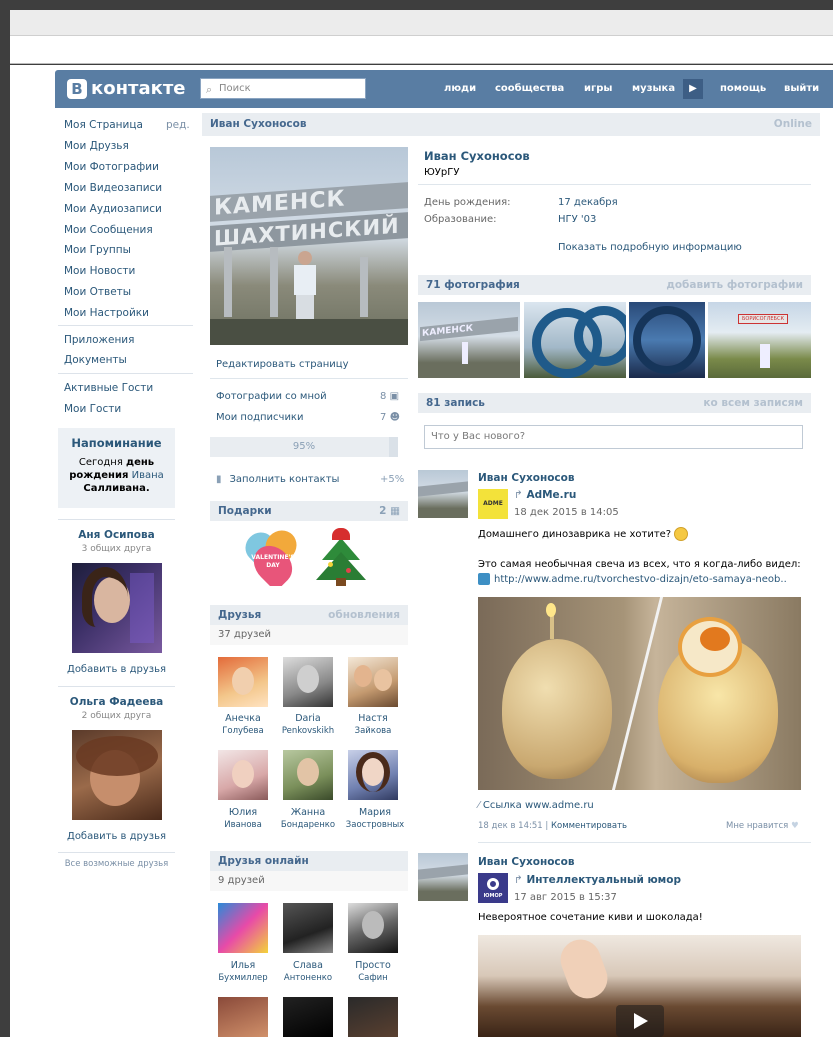  Describe the element at coordinates (178, 125) in the screenshot. I see `menu-edit-link: ред.` at that location.